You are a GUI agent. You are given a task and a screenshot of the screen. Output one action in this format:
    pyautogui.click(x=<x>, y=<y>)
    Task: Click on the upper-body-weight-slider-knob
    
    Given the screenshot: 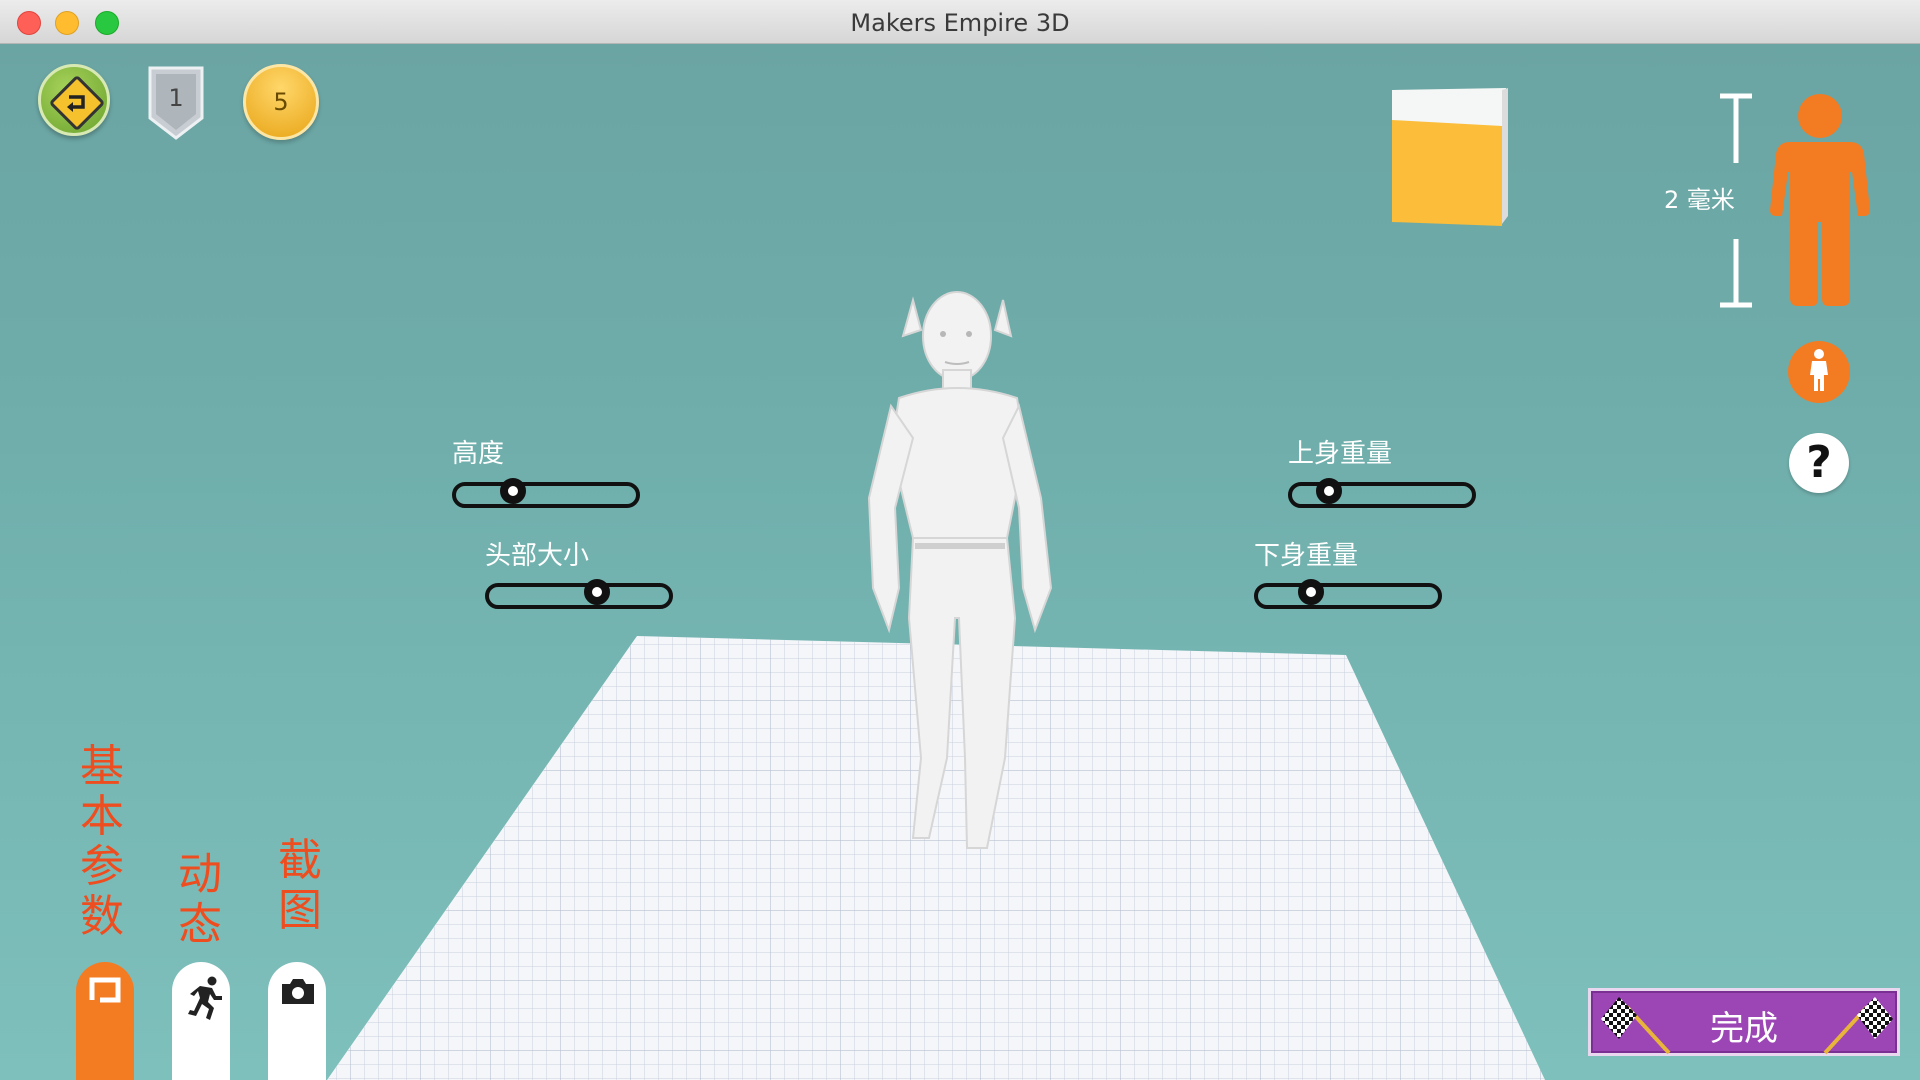 What is the action you would take?
    pyautogui.click(x=1329, y=491)
    